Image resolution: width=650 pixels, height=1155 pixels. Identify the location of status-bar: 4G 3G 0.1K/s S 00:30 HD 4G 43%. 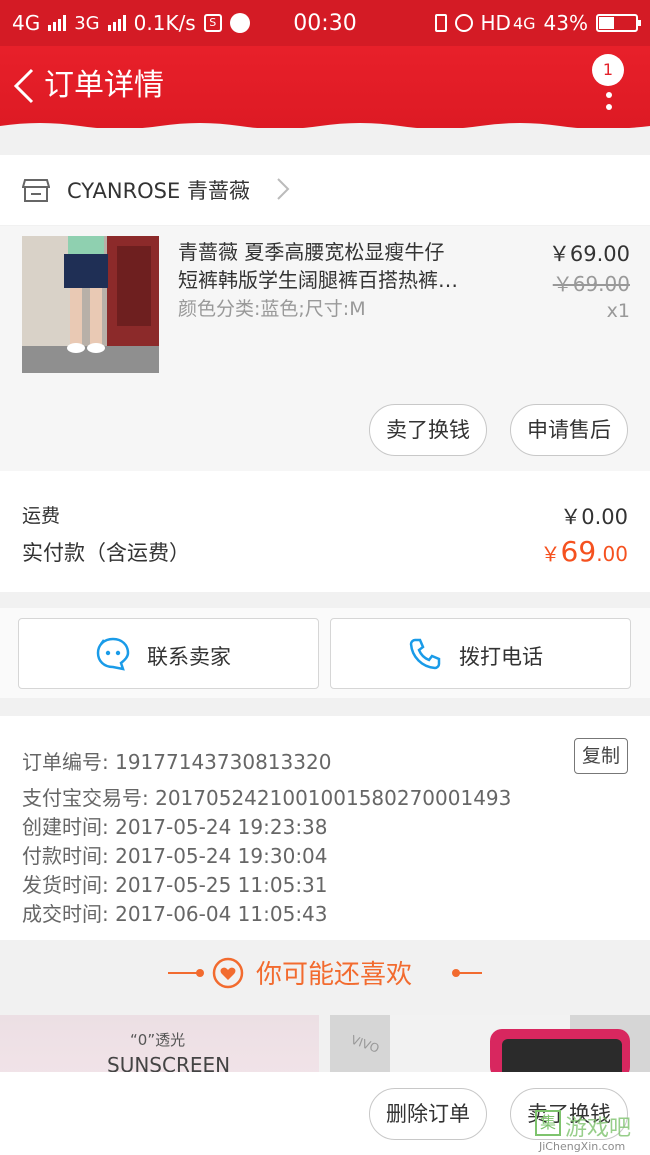
(325, 23).